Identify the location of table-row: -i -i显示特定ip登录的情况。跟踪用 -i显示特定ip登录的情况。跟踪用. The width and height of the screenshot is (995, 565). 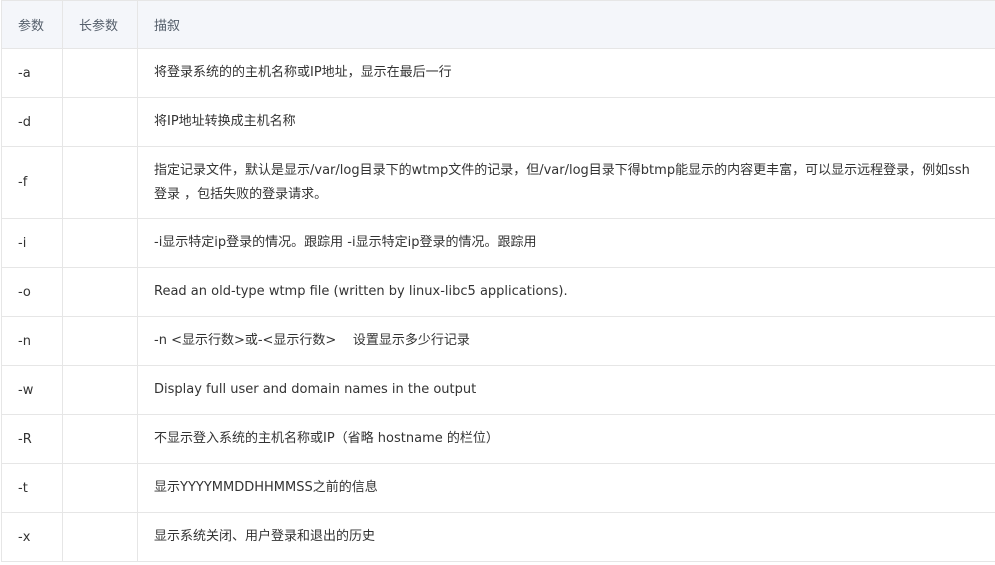
(498, 243).